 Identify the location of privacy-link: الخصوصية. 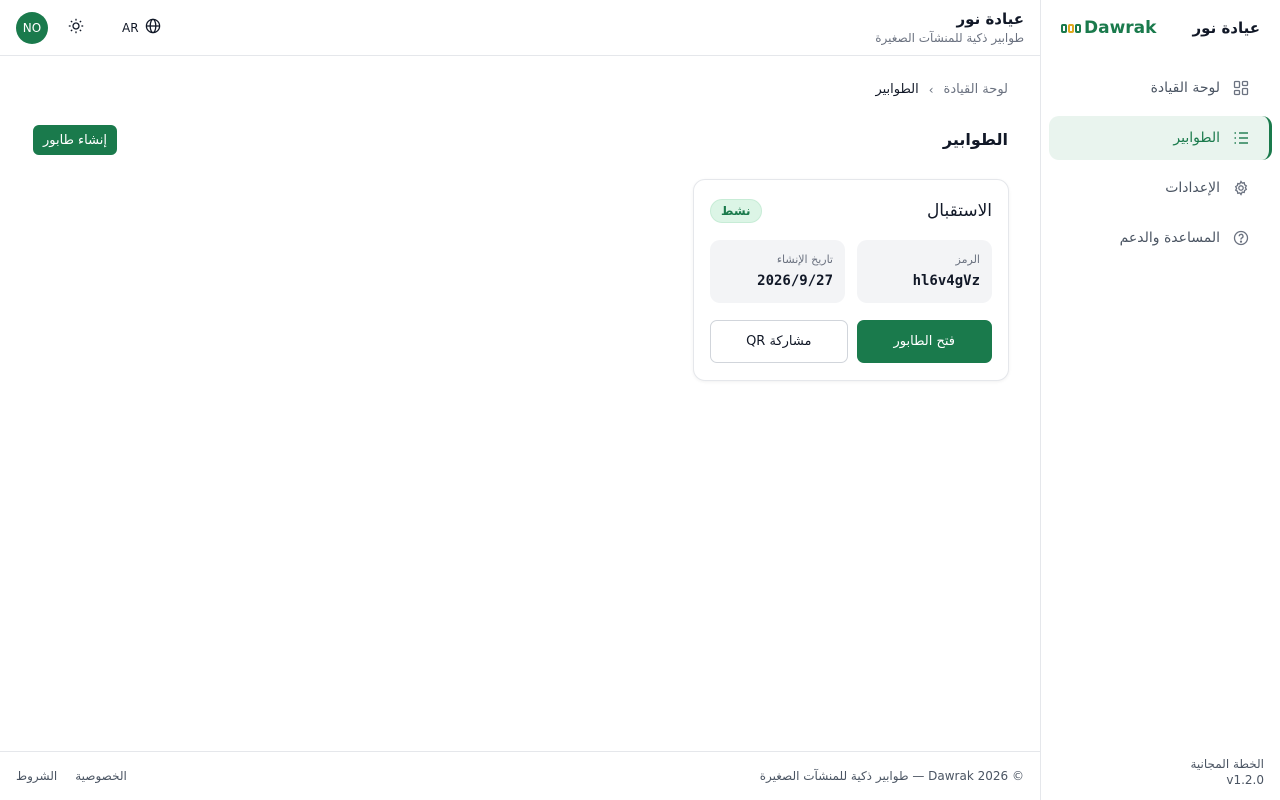
(101, 776).